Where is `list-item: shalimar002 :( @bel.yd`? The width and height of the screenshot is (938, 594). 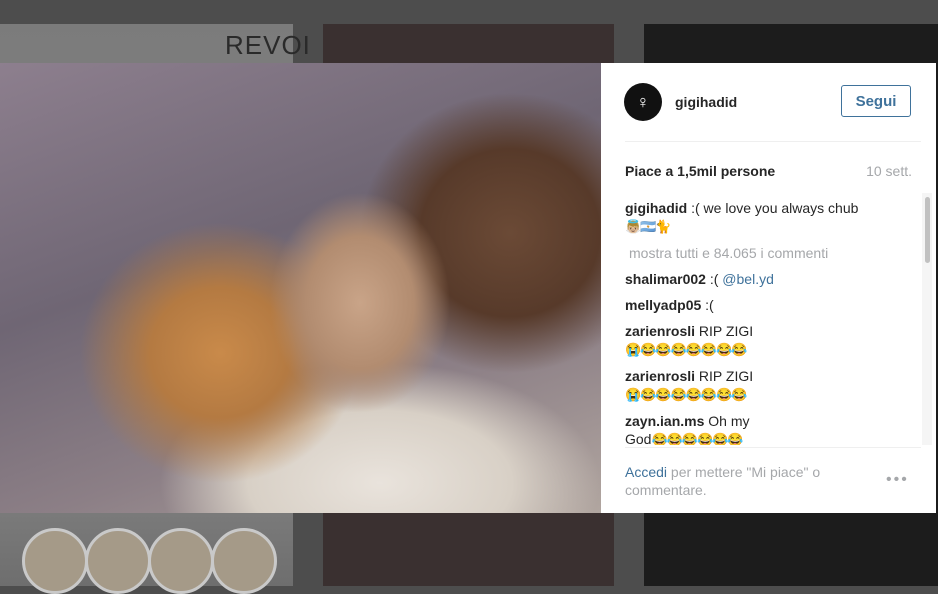 list-item: shalimar002 :( @bel.yd is located at coordinates (773, 279).